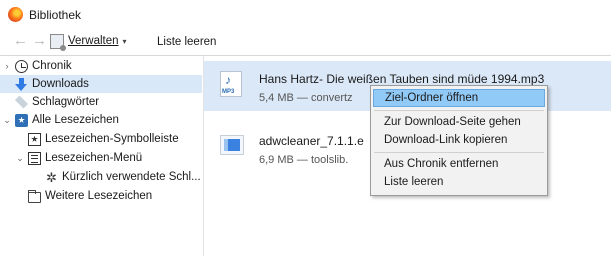 The height and width of the screenshot is (256, 611). What do you see at coordinates (20, 40) in the screenshot?
I see `back-arrow-icon: ←` at bounding box center [20, 40].